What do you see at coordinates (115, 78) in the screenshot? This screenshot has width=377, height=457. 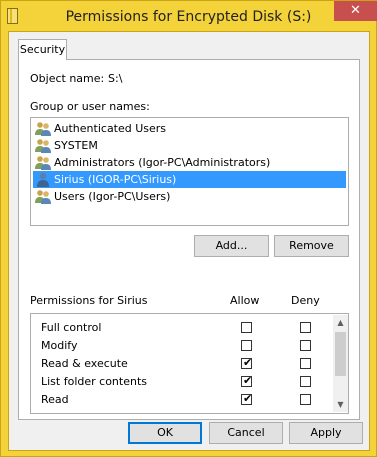 I see `object-name-value: S:\` at bounding box center [115, 78].